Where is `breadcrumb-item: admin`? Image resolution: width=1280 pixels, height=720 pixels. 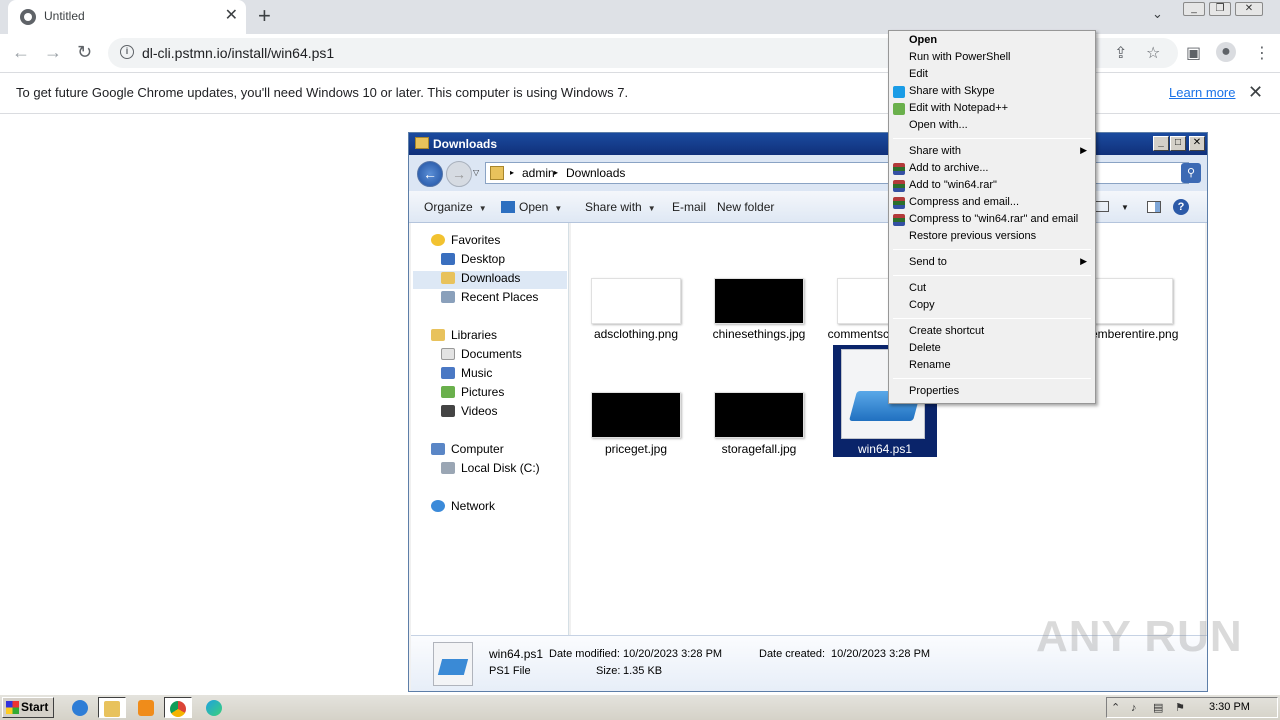 breadcrumb-item: admin is located at coordinates (538, 173).